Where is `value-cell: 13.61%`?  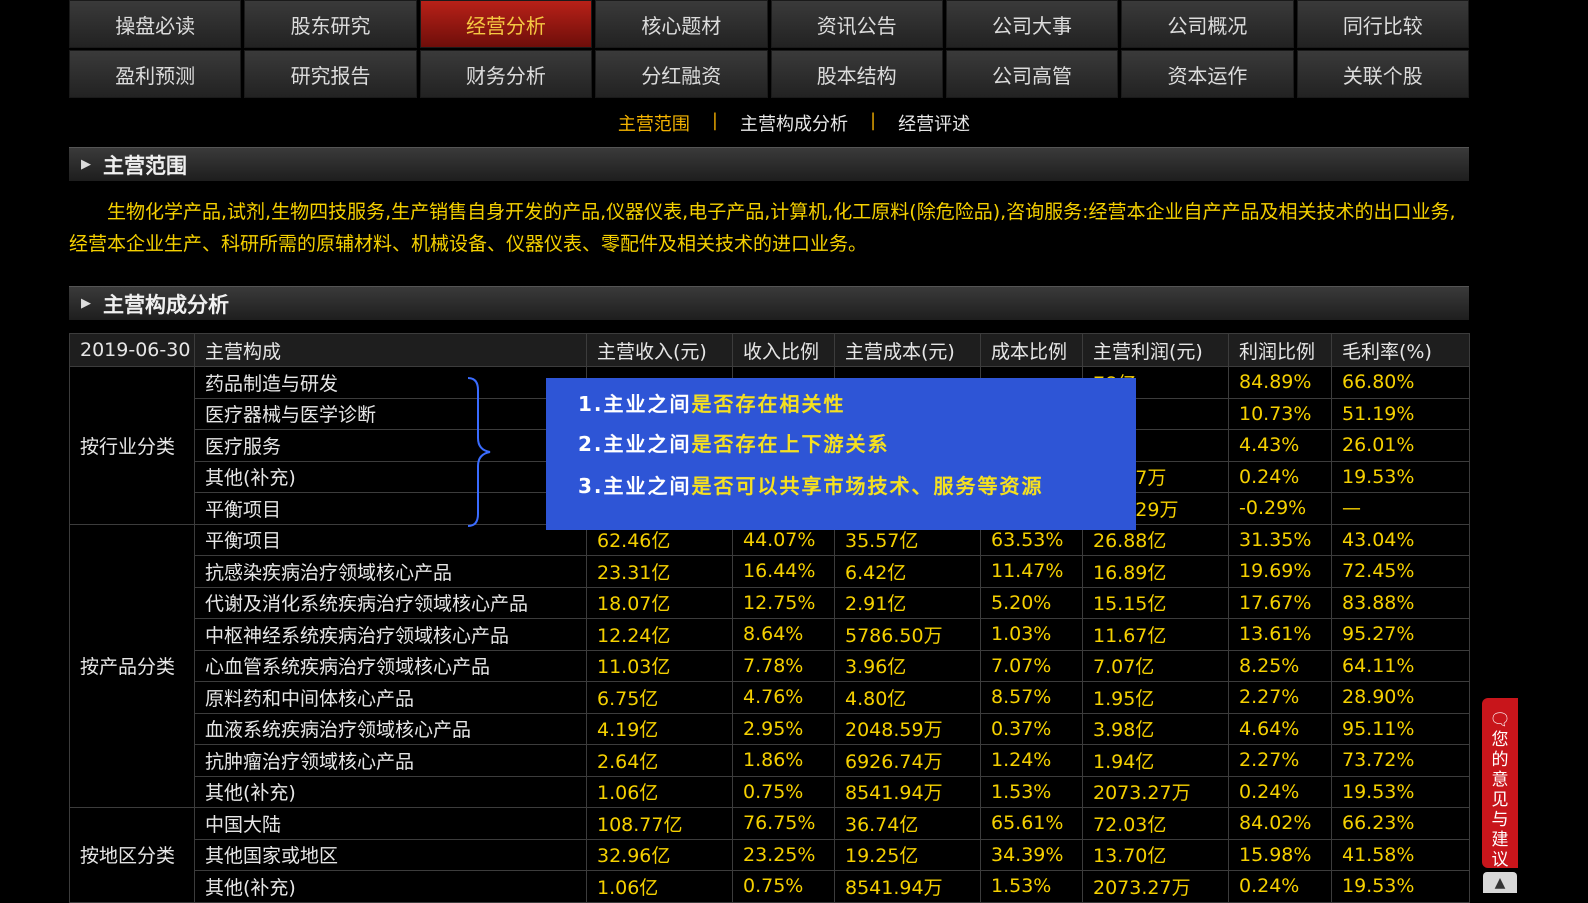 value-cell: 13.61% is located at coordinates (1280, 634).